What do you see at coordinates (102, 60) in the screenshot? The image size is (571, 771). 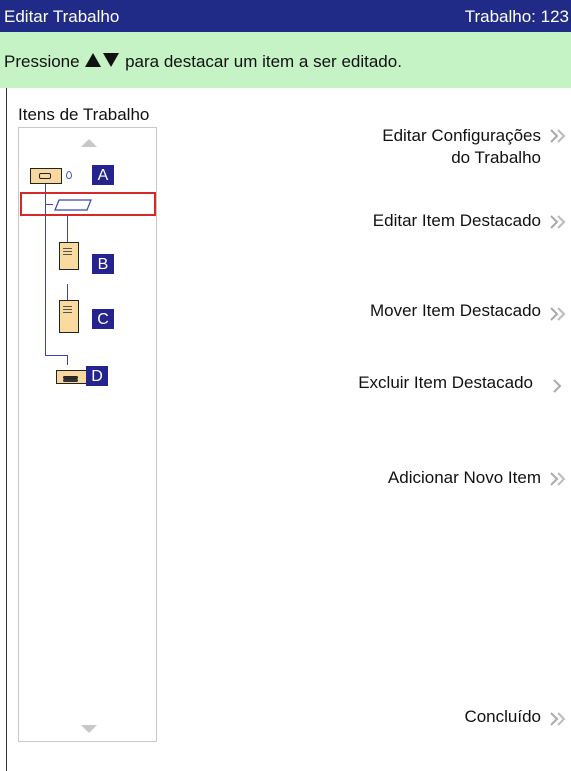 I see `up-down-arrows-icon` at bounding box center [102, 60].